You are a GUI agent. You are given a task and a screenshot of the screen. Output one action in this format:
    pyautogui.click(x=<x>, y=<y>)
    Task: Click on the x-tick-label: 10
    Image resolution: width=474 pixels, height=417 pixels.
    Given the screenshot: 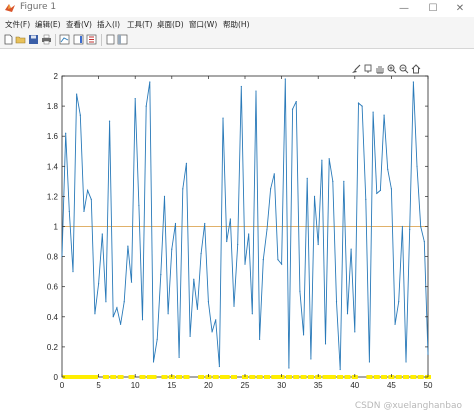 What is the action you would take?
    pyautogui.click(x=135, y=385)
    